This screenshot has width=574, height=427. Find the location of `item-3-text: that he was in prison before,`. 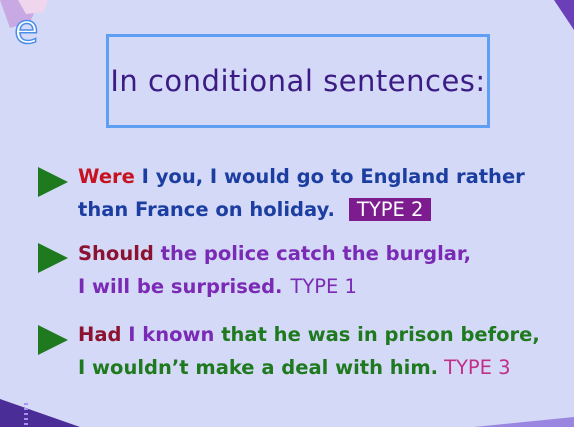

item-3-text: that he was in prison before, is located at coordinates (377, 334).